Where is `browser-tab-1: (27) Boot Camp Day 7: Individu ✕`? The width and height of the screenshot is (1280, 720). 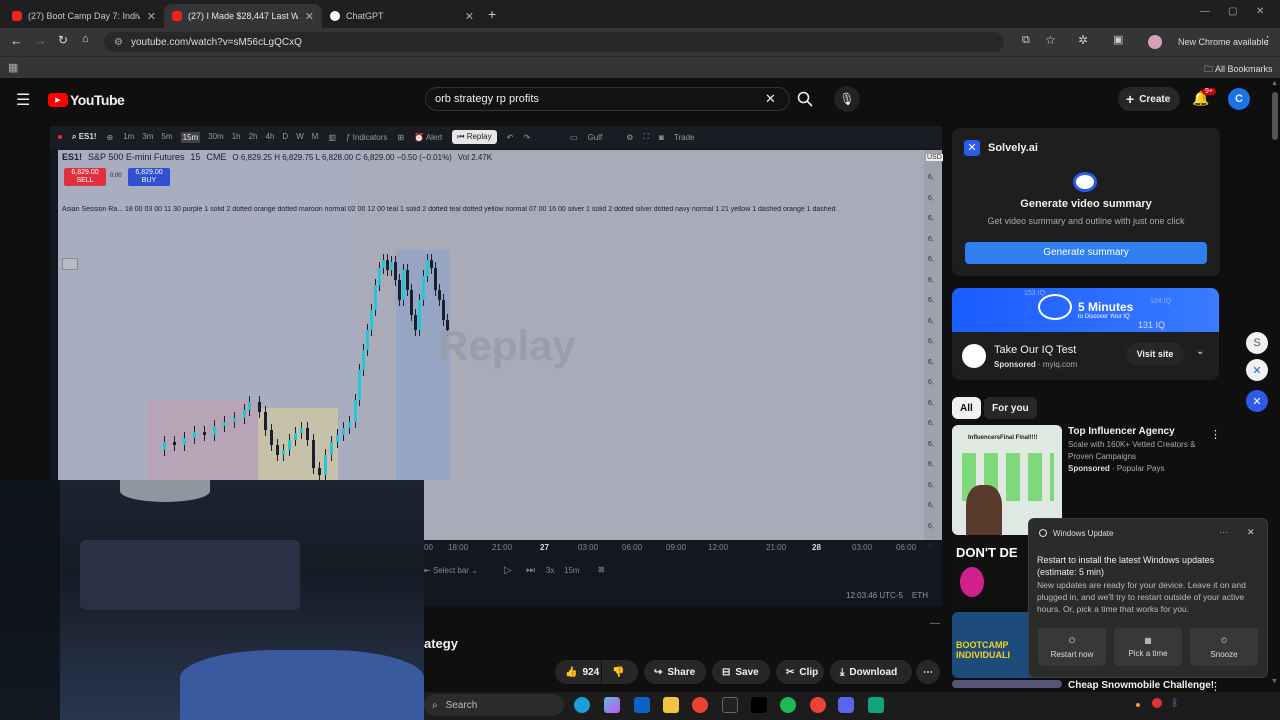 browser-tab-1: (27) Boot Camp Day 7: Individu ✕ is located at coordinates (84, 16).